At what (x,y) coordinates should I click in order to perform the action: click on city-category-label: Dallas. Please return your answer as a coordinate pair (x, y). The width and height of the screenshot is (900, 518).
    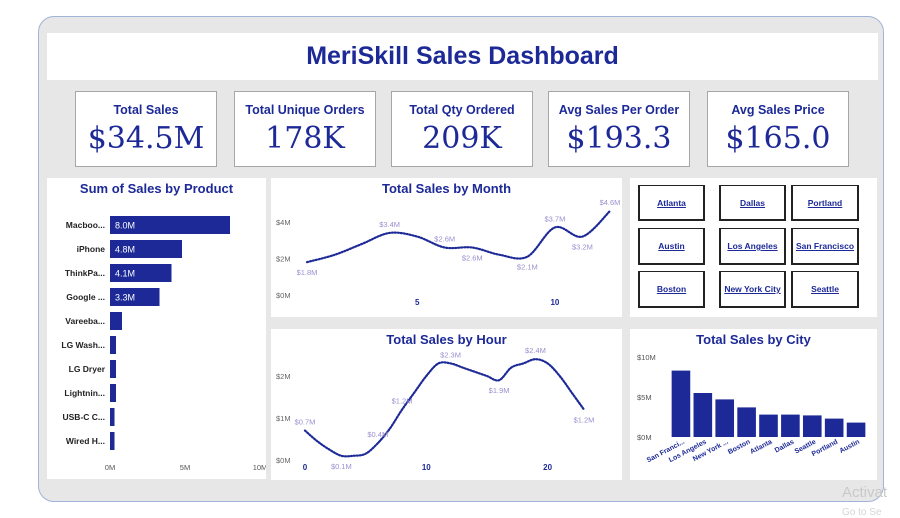
    Looking at the image, I should click on (785, 447).